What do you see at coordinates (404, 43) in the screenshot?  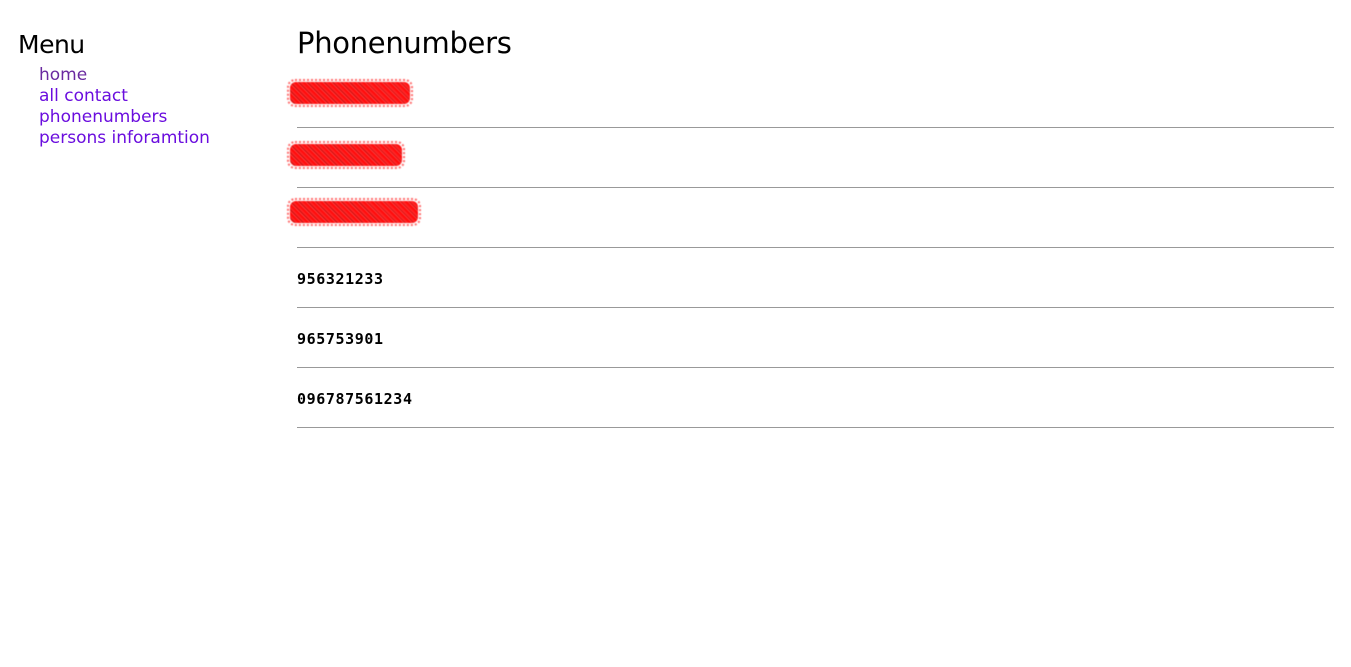 I see `page-title: Phonenumbers` at bounding box center [404, 43].